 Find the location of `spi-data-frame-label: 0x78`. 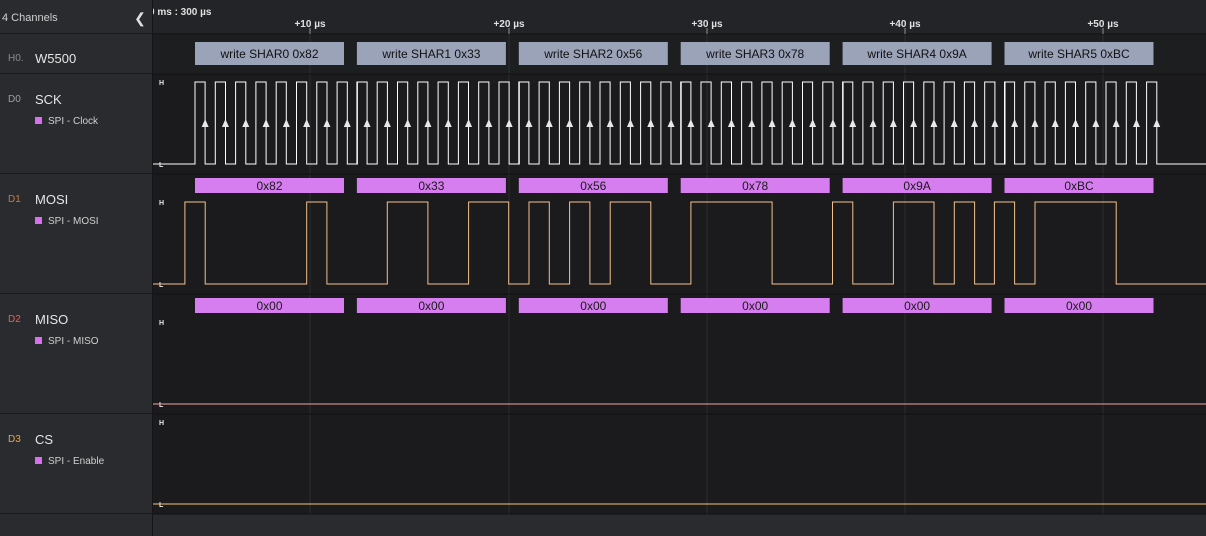

spi-data-frame-label: 0x78 is located at coordinates (755, 186).